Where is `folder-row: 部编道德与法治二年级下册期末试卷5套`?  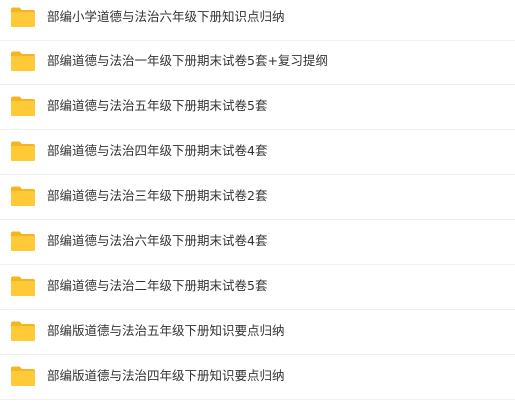 folder-row: 部编道德与法治二年级下册期末试卷5套 is located at coordinates (257, 287).